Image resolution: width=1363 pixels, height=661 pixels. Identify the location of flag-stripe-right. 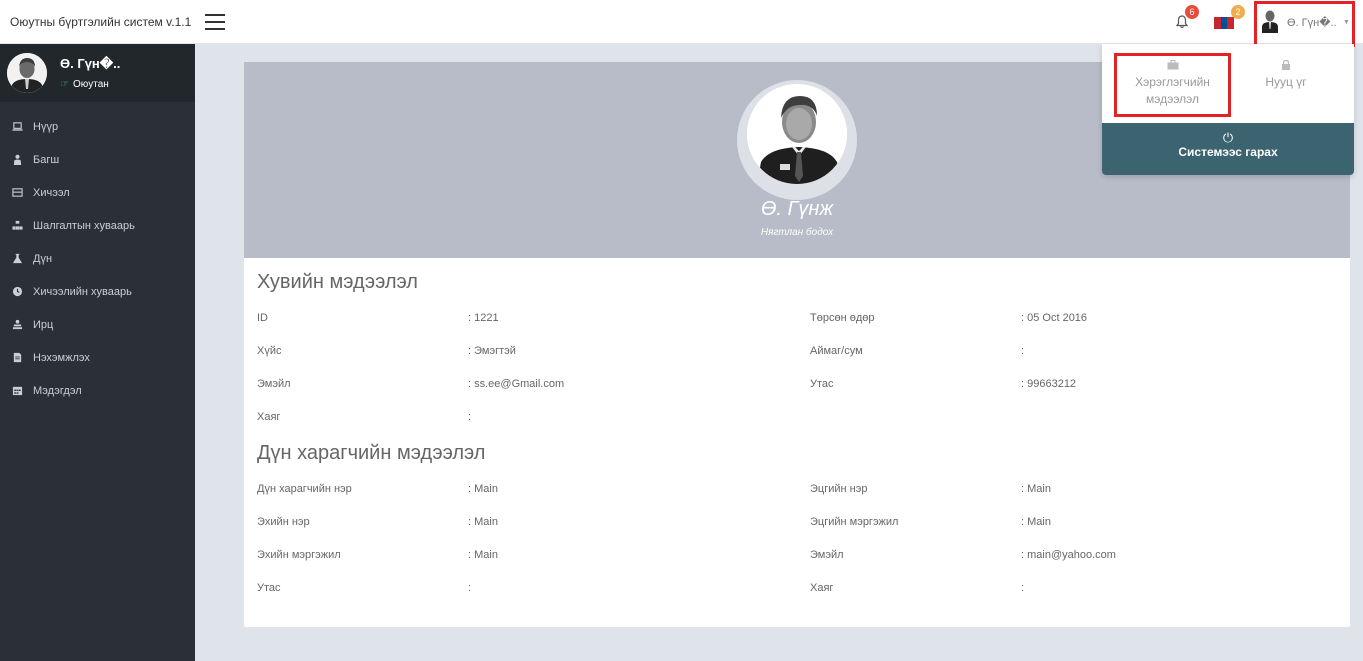
(1231, 23).